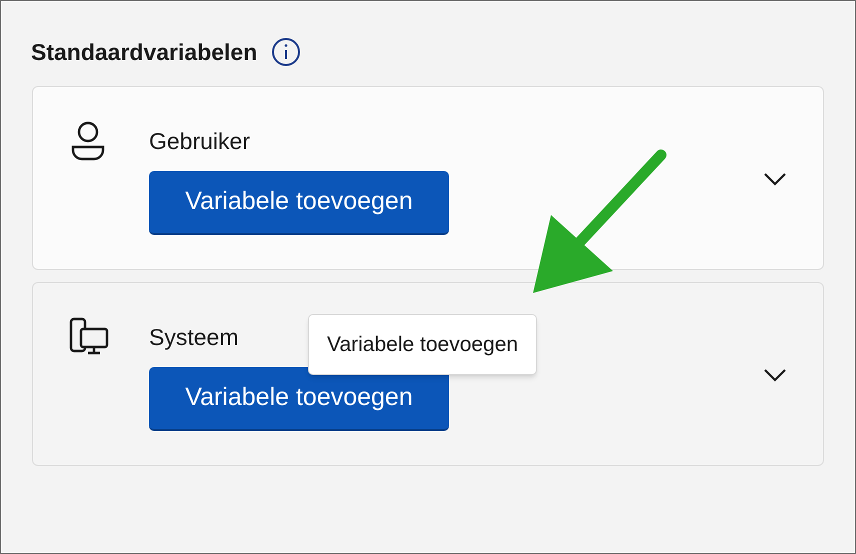 This screenshot has height=554, width=856. Describe the element at coordinates (88, 140) in the screenshot. I see `user-icon` at that location.